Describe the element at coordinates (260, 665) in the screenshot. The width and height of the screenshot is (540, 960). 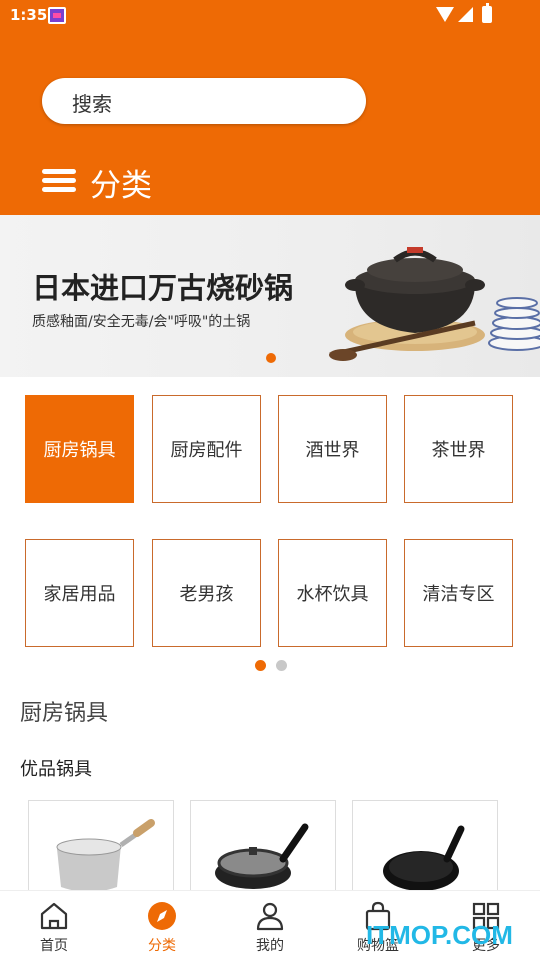
I see `pager-dot-active` at that location.